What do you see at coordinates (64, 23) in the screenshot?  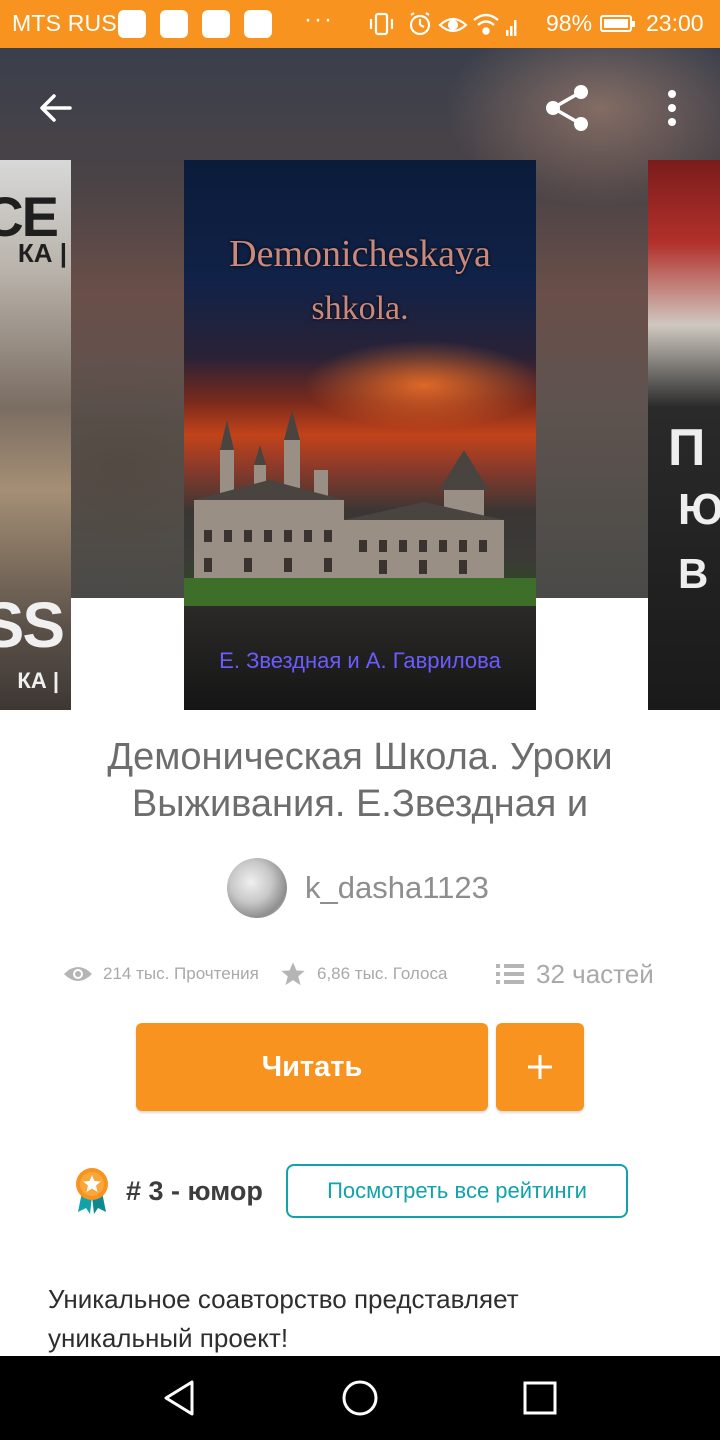 I see `carrier-name: MTS RUS` at bounding box center [64, 23].